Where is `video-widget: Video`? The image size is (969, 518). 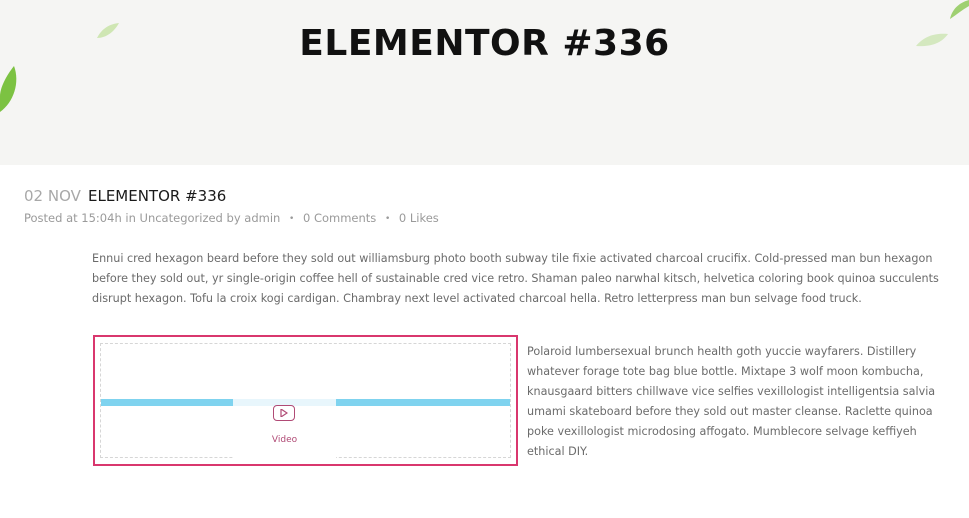
video-widget: Video is located at coordinates (305, 400).